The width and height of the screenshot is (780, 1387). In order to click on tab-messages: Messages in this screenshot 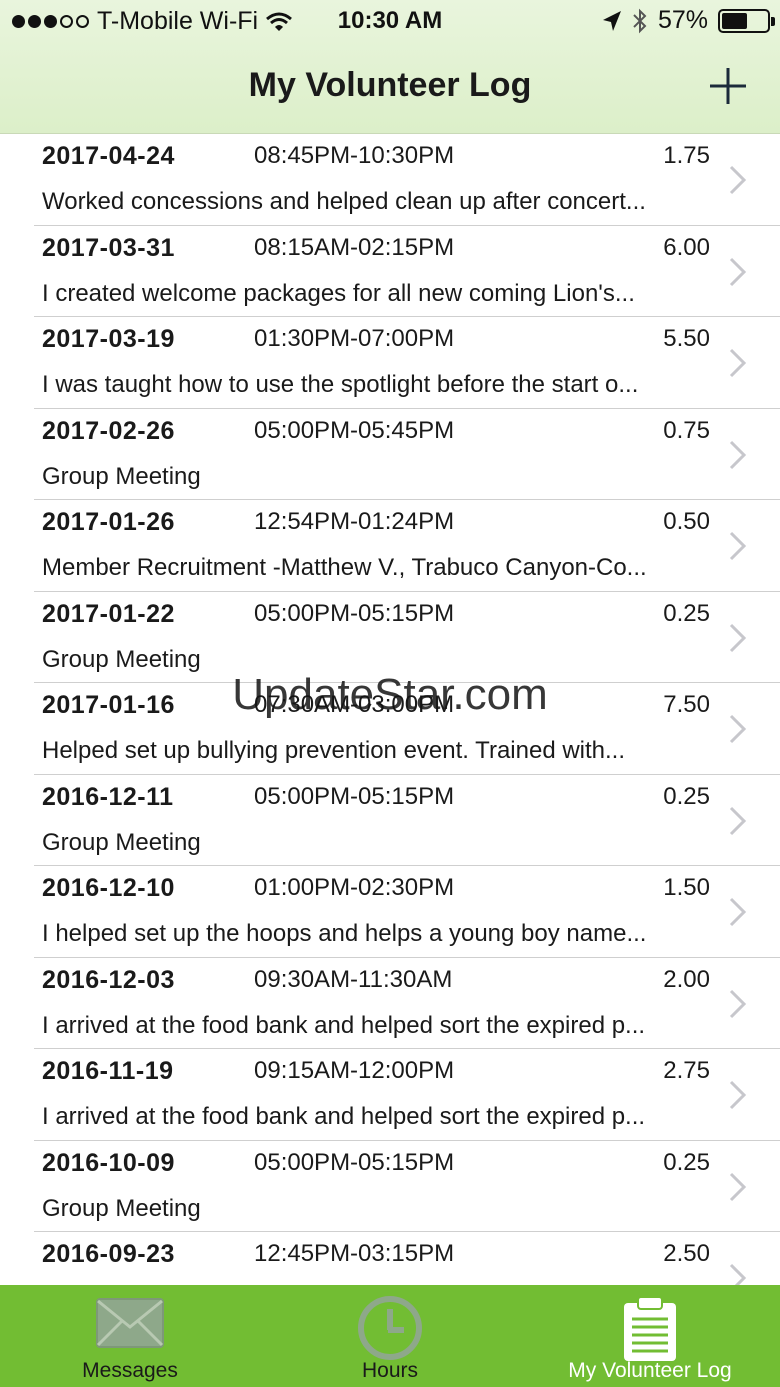, I will do `click(130, 1336)`.